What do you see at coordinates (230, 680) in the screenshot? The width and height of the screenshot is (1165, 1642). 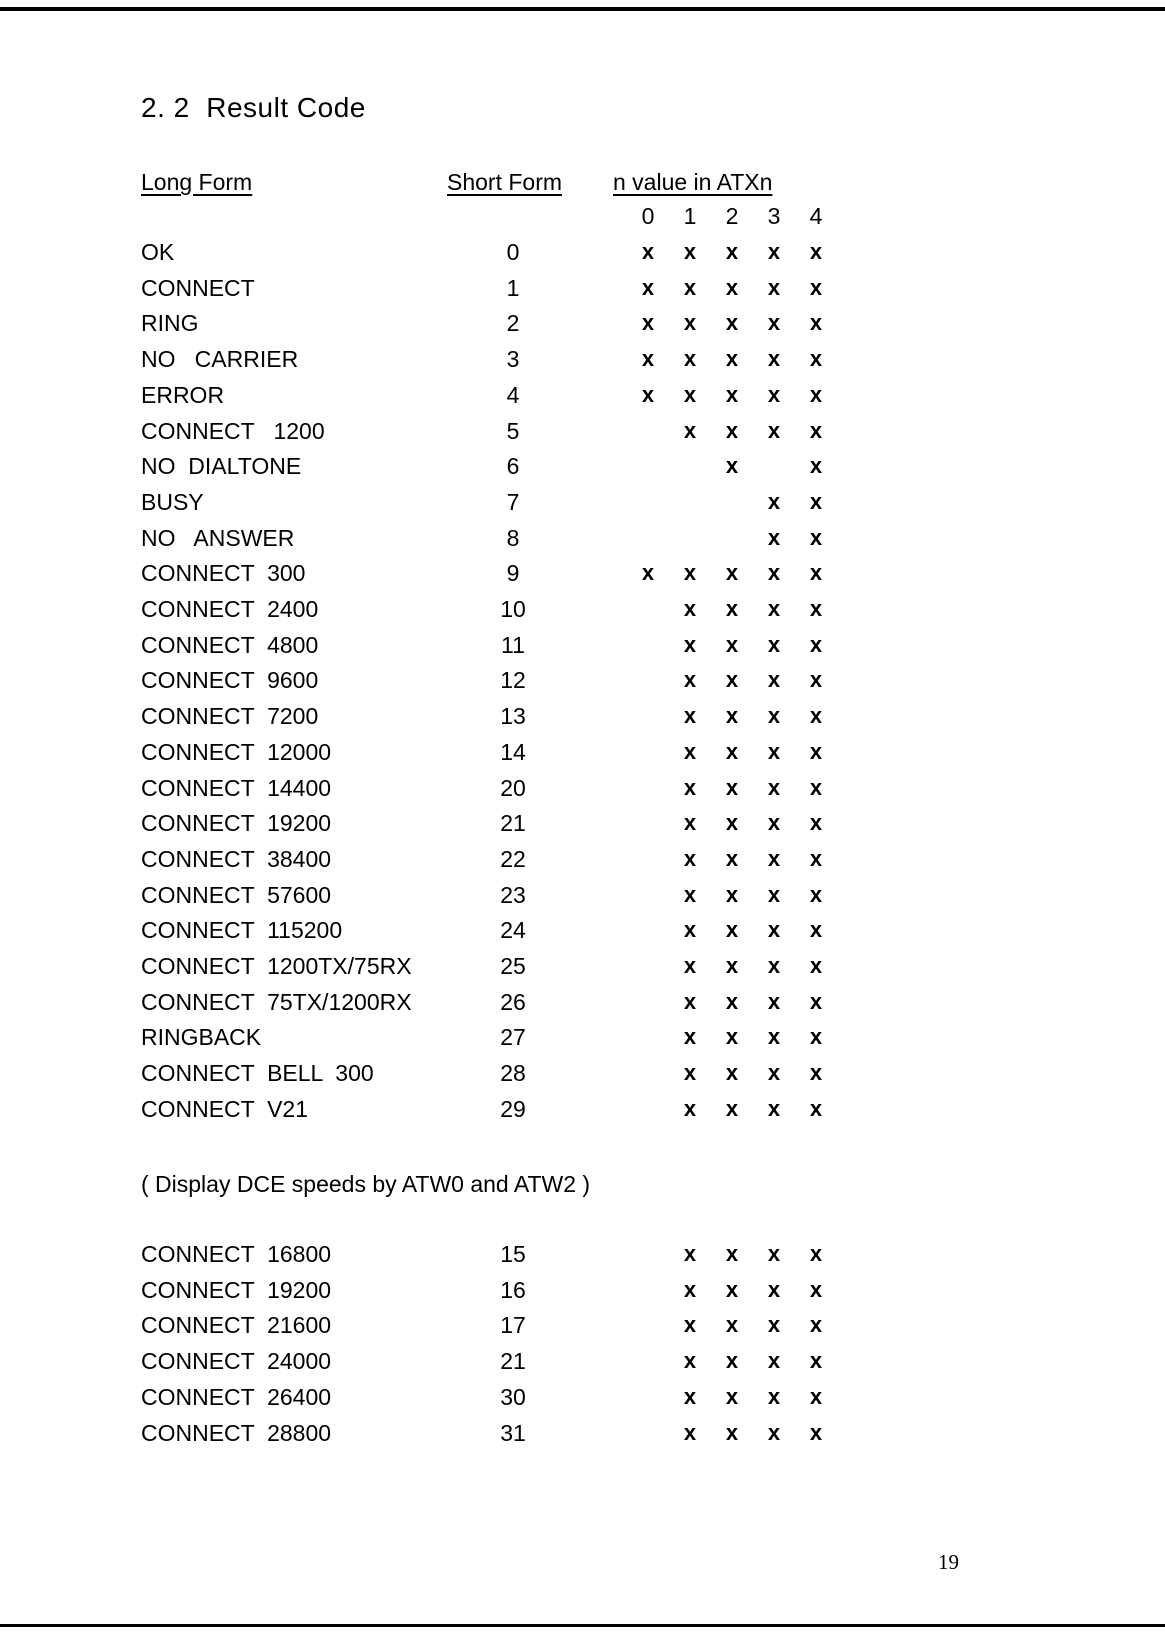 I see `result-code-long-form: CONNECT 9600` at bounding box center [230, 680].